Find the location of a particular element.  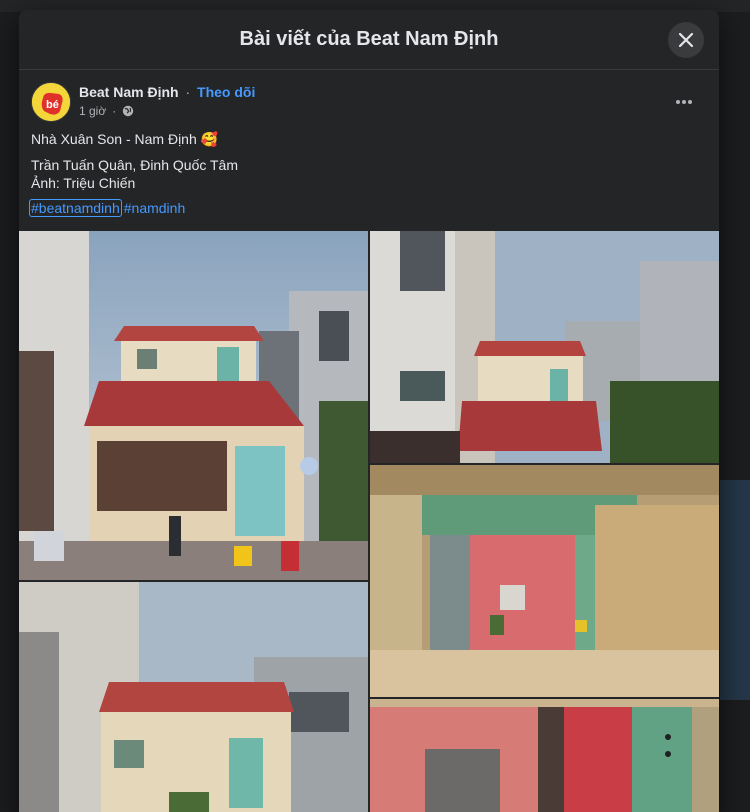

close-button is located at coordinates (686, 40).